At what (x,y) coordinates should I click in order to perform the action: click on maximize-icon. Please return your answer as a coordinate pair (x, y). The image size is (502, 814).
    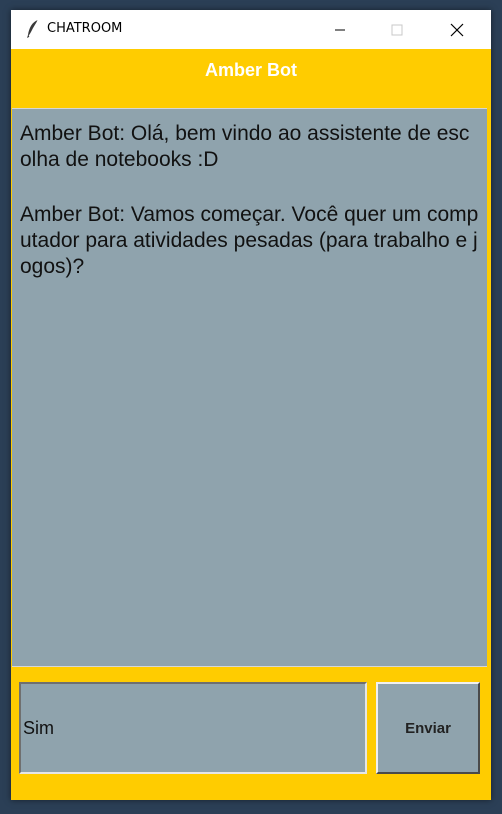
    Looking at the image, I should click on (397, 29).